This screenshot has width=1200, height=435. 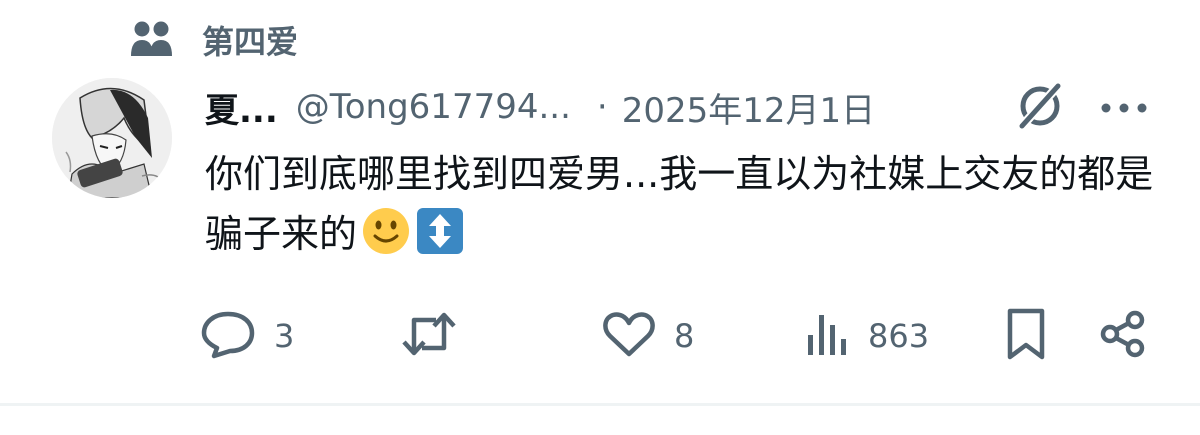 I want to click on post-date: 2025年12月1日, so click(x=748, y=107).